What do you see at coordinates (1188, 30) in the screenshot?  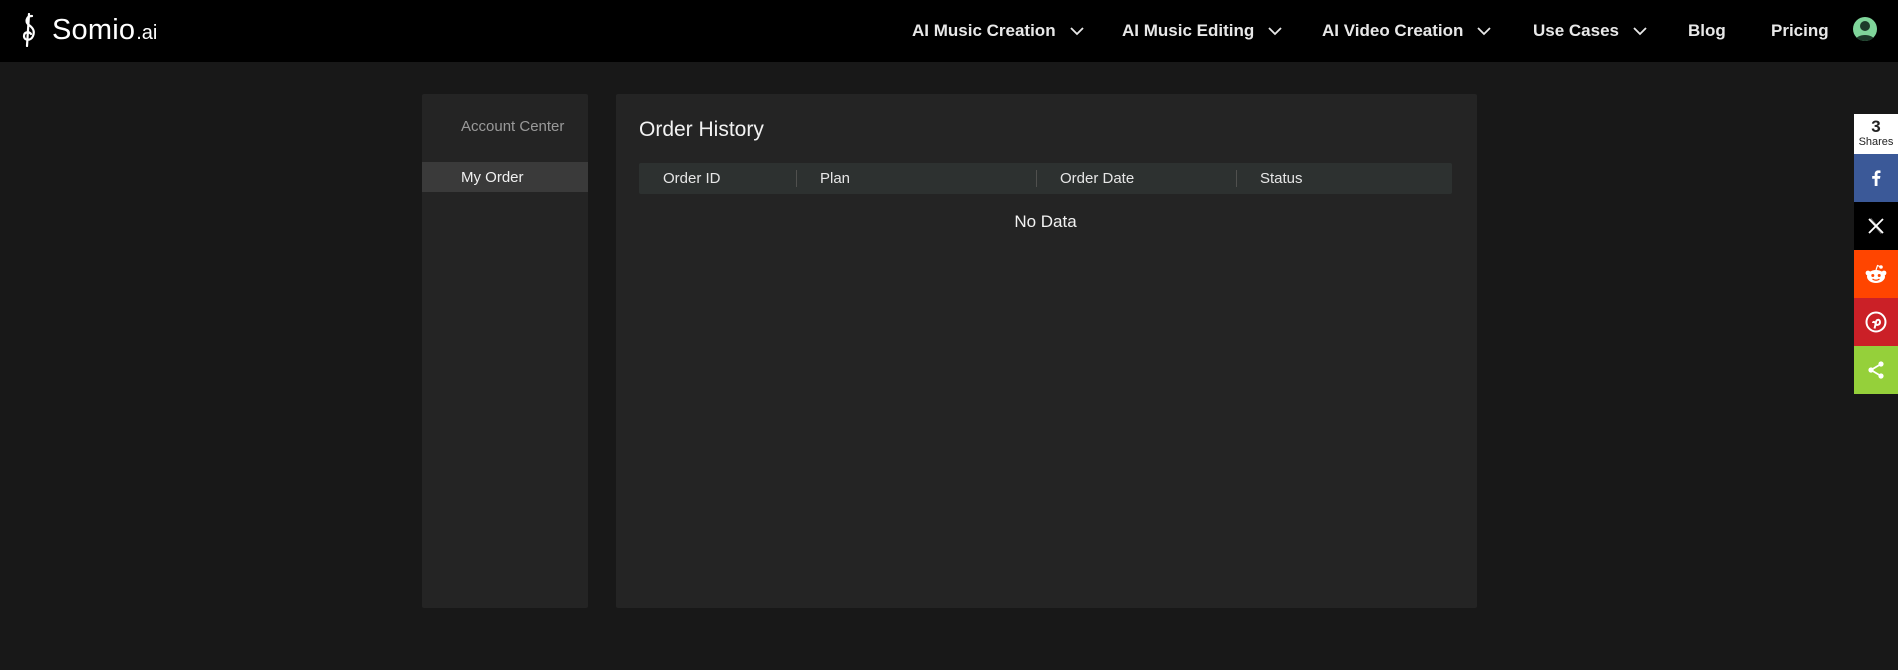 I see `nav-item-label: AI Music Editing` at bounding box center [1188, 30].